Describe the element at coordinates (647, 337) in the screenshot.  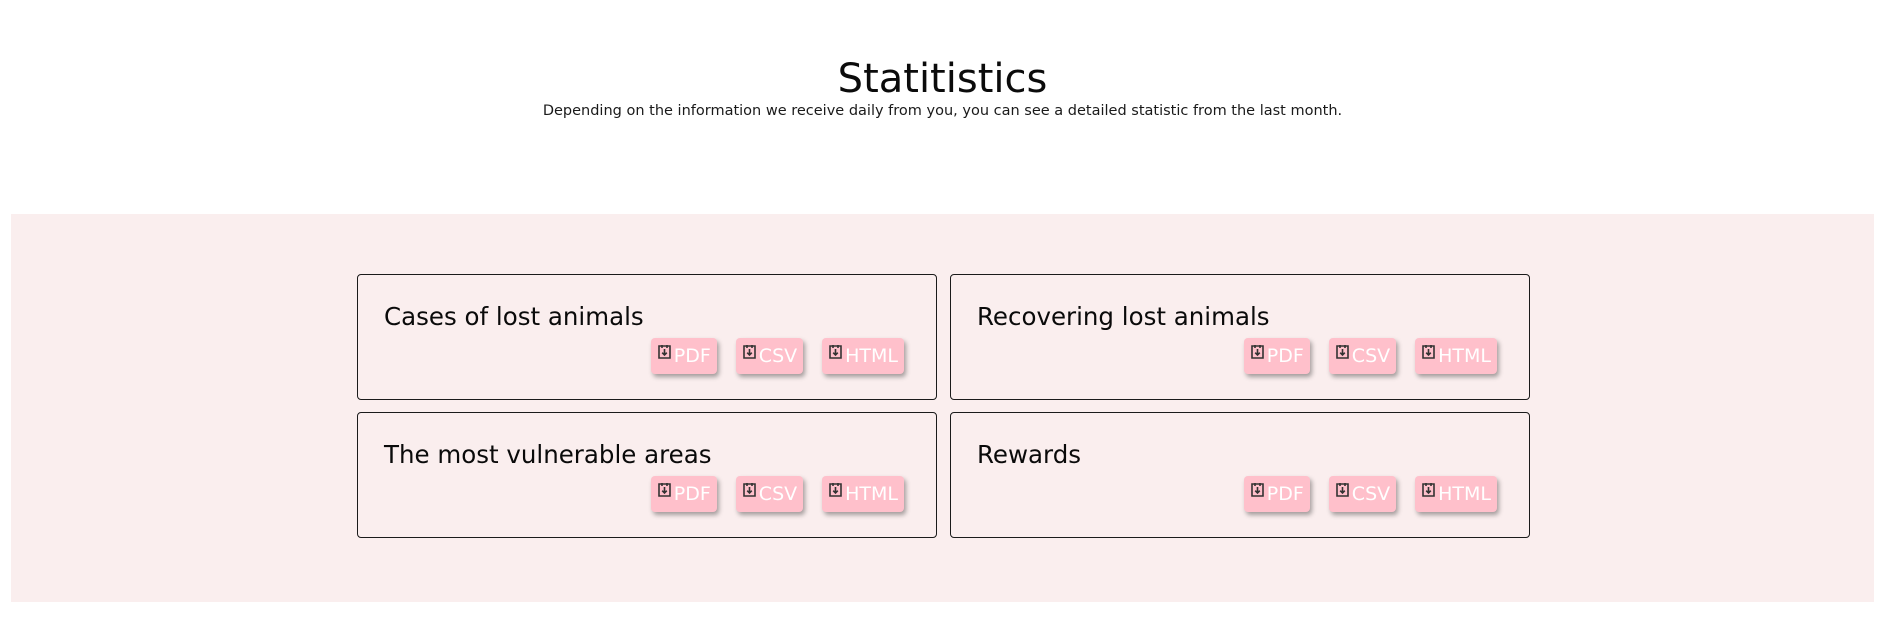
I see `stat-card-cases-of-lost-animals: Cases of lost animals PDF CSV HTML` at that location.